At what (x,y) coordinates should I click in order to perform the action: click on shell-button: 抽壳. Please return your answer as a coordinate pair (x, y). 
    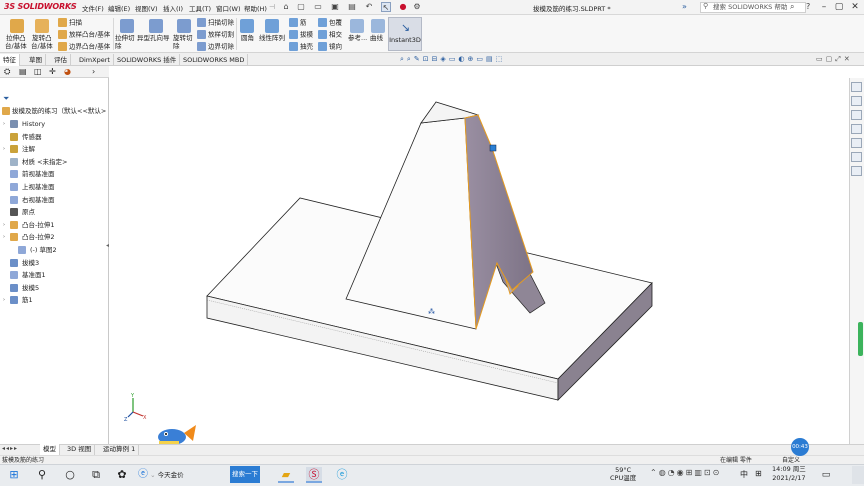
    Looking at the image, I should click on (301, 46).